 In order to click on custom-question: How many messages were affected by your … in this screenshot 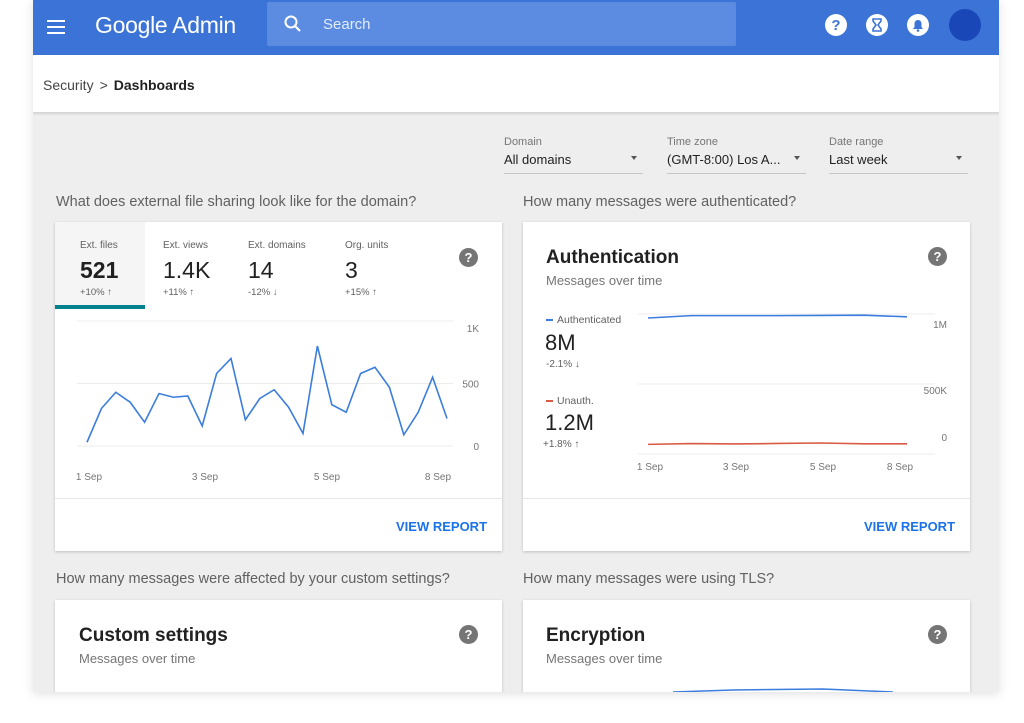, I will do `click(253, 579)`.